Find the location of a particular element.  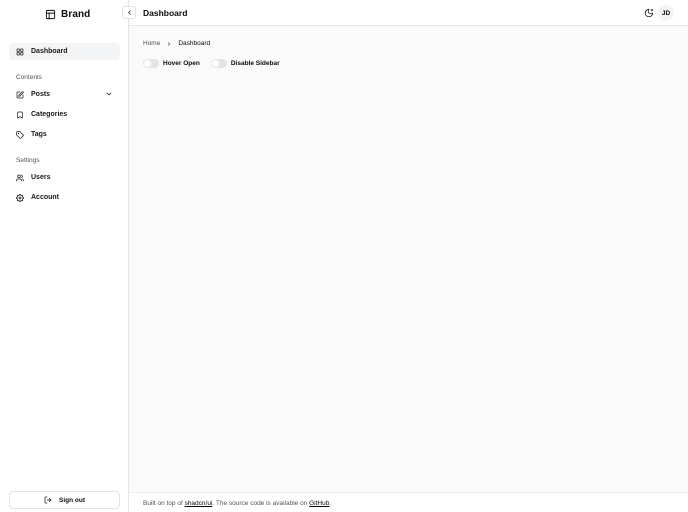

sign-out-label: Sign out is located at coordinates (72, 500).